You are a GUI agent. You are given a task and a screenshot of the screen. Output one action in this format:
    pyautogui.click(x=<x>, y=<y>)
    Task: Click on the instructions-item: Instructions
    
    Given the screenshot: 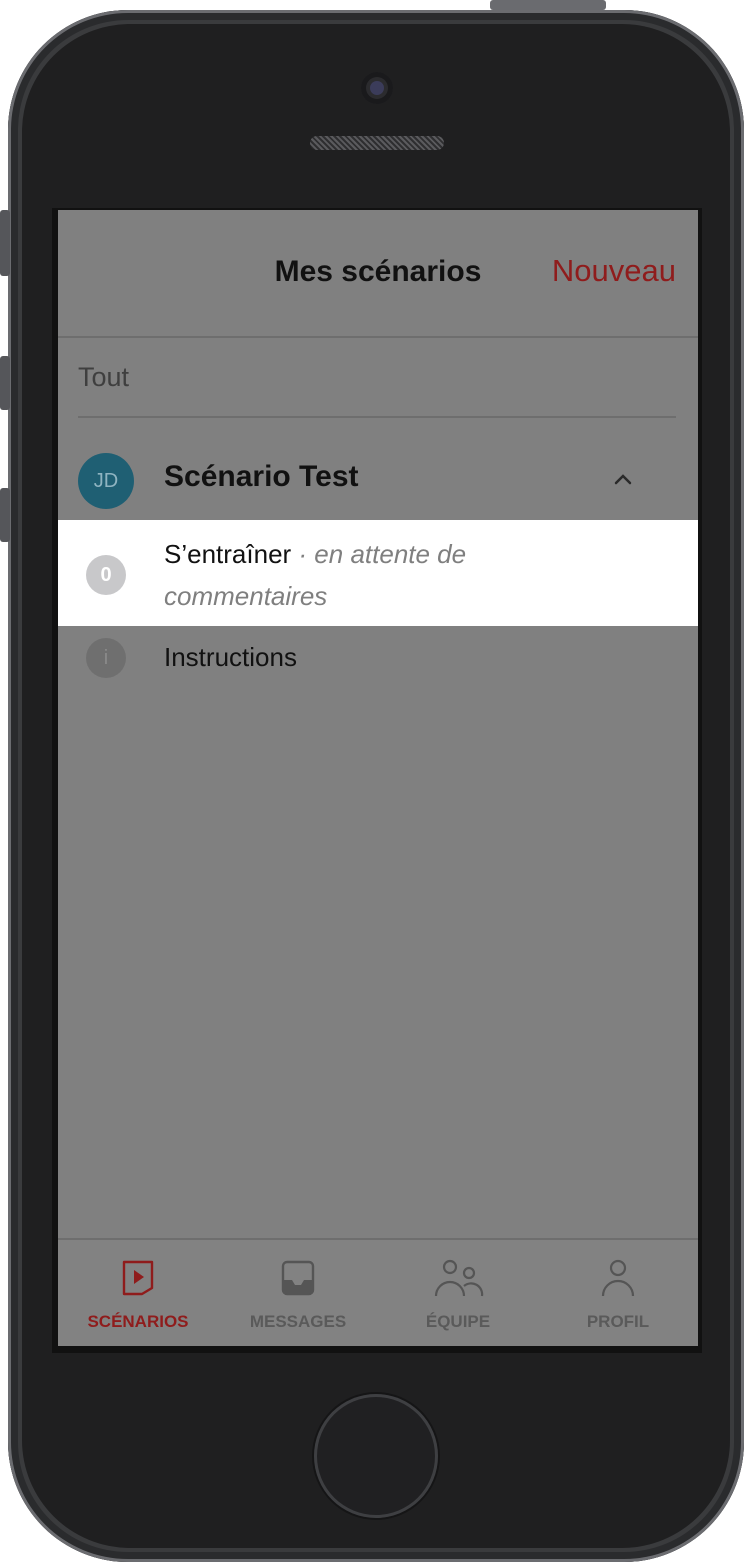 What is the action you would take?
    pyautogui.click(x=230, y=657)
    